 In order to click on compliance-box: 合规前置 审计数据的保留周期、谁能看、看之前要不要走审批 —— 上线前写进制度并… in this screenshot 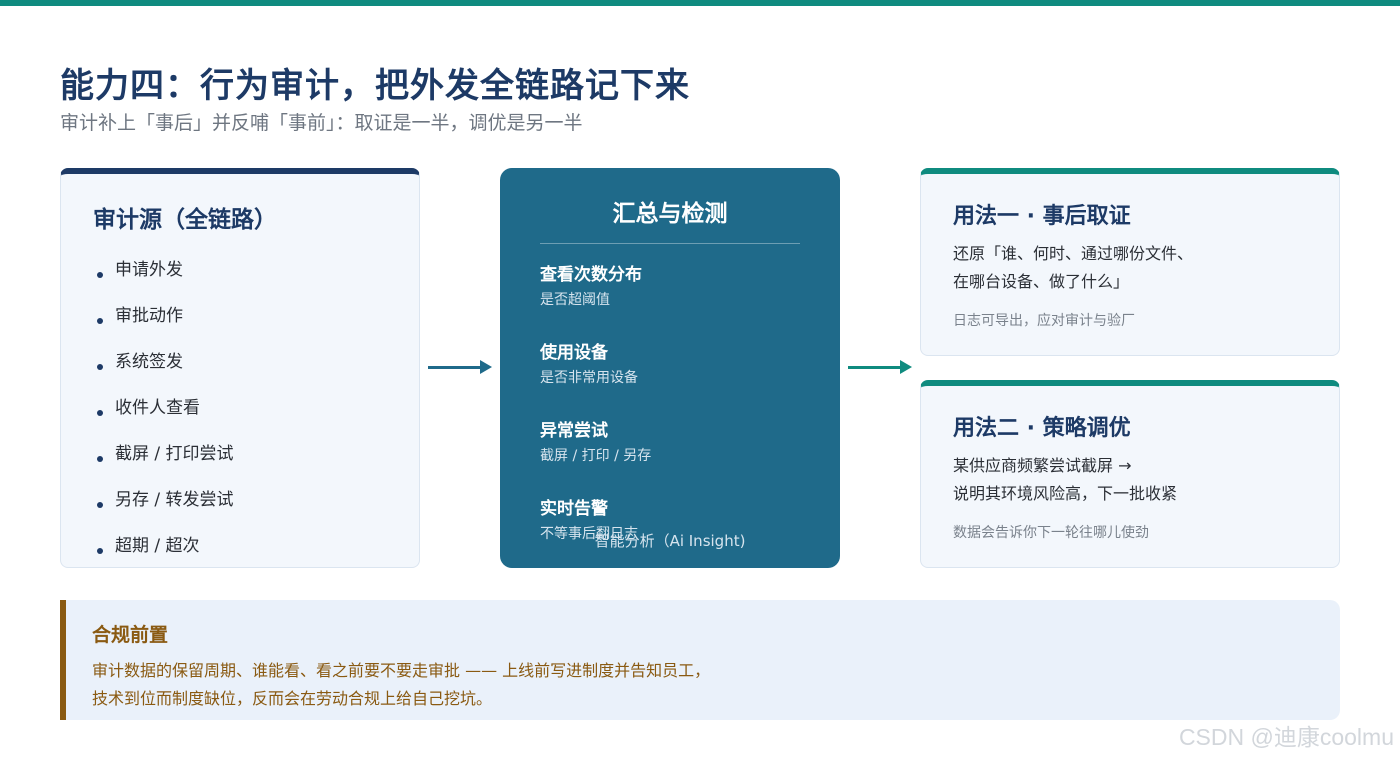, I will do `click(700, 660)`.